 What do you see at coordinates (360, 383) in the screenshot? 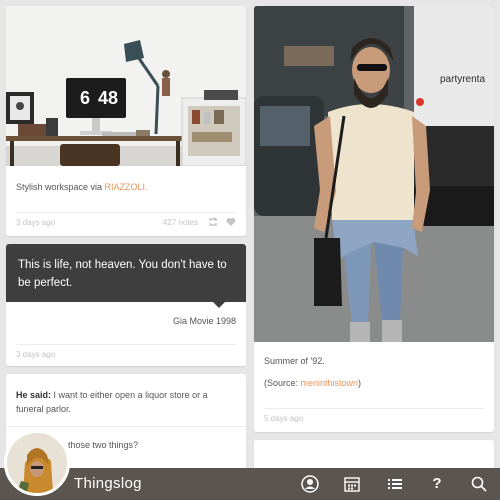
I see `source-suffix: )` at bounding box center [360, 383].